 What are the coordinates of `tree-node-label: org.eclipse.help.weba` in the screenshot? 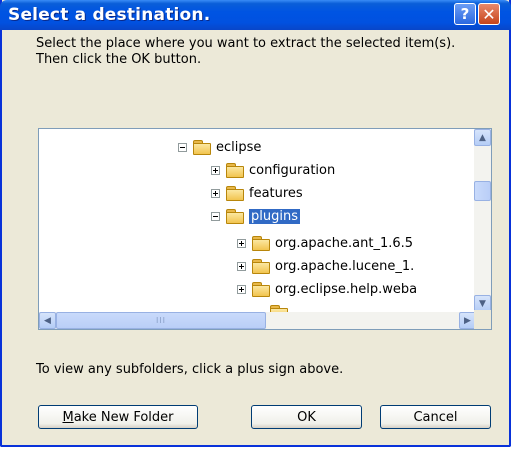 It's located at (346, 289).